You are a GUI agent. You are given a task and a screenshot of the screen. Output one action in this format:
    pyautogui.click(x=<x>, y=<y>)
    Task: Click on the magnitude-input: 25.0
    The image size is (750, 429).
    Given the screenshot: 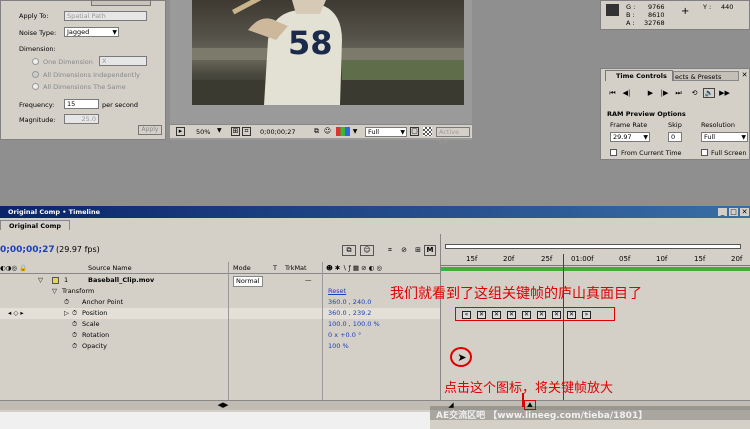 What is the action you would take?
    pyautogui.click(x=81, y=119)
    